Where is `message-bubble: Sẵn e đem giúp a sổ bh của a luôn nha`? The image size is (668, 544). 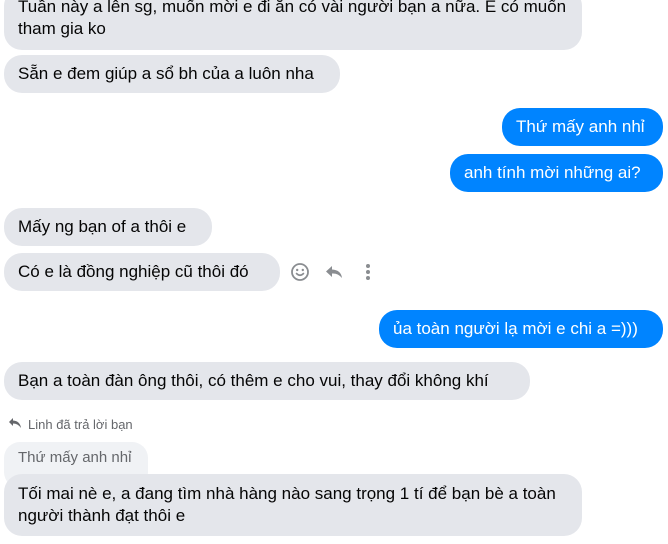
message-bubble: Sẵn e đem giúp a sổ bh của a luôn nha is located at coordinates (172, 74).